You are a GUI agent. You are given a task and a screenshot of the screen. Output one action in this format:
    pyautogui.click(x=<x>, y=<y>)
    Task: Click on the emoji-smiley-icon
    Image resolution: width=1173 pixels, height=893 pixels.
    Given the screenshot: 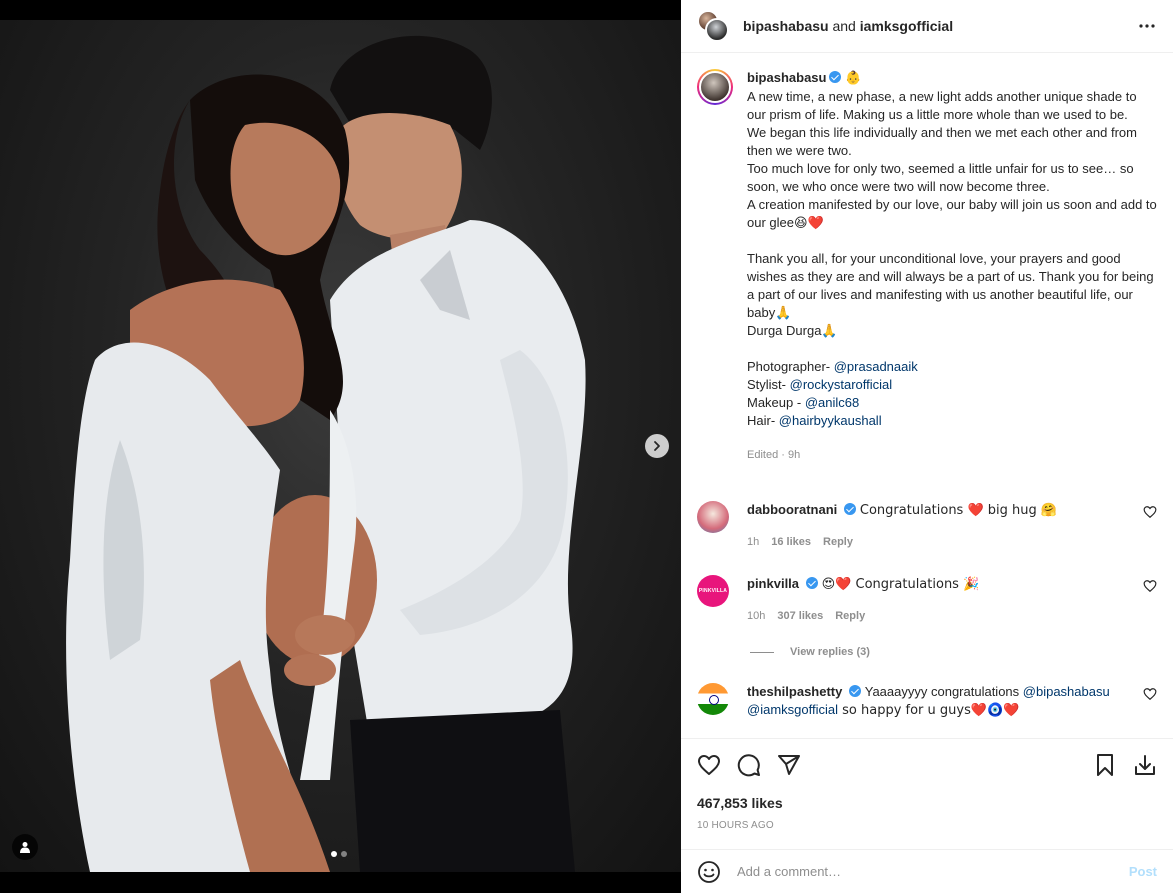 What is the action you would take?
    pyautogui.click(x=709, y=872)
    